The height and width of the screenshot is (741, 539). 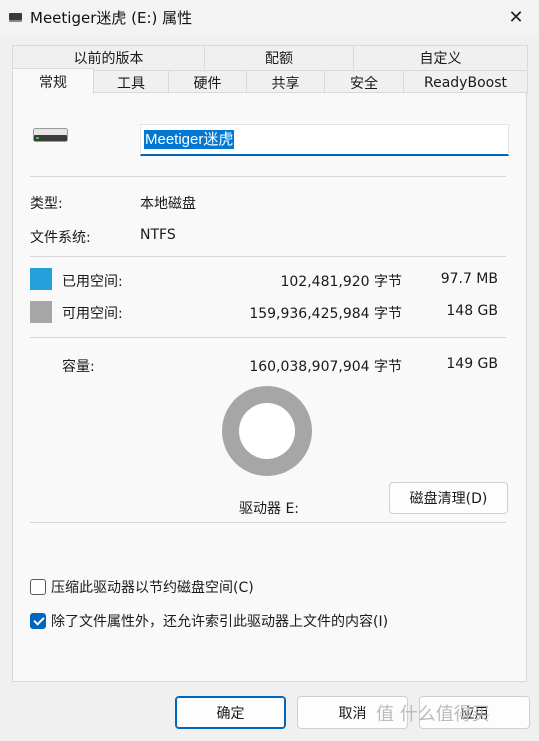 What do you see at coordinates (341, 282) in the screenshot?
I see `used-space-bytes: 102,481,920 字节` at bounding box center [341, 282].